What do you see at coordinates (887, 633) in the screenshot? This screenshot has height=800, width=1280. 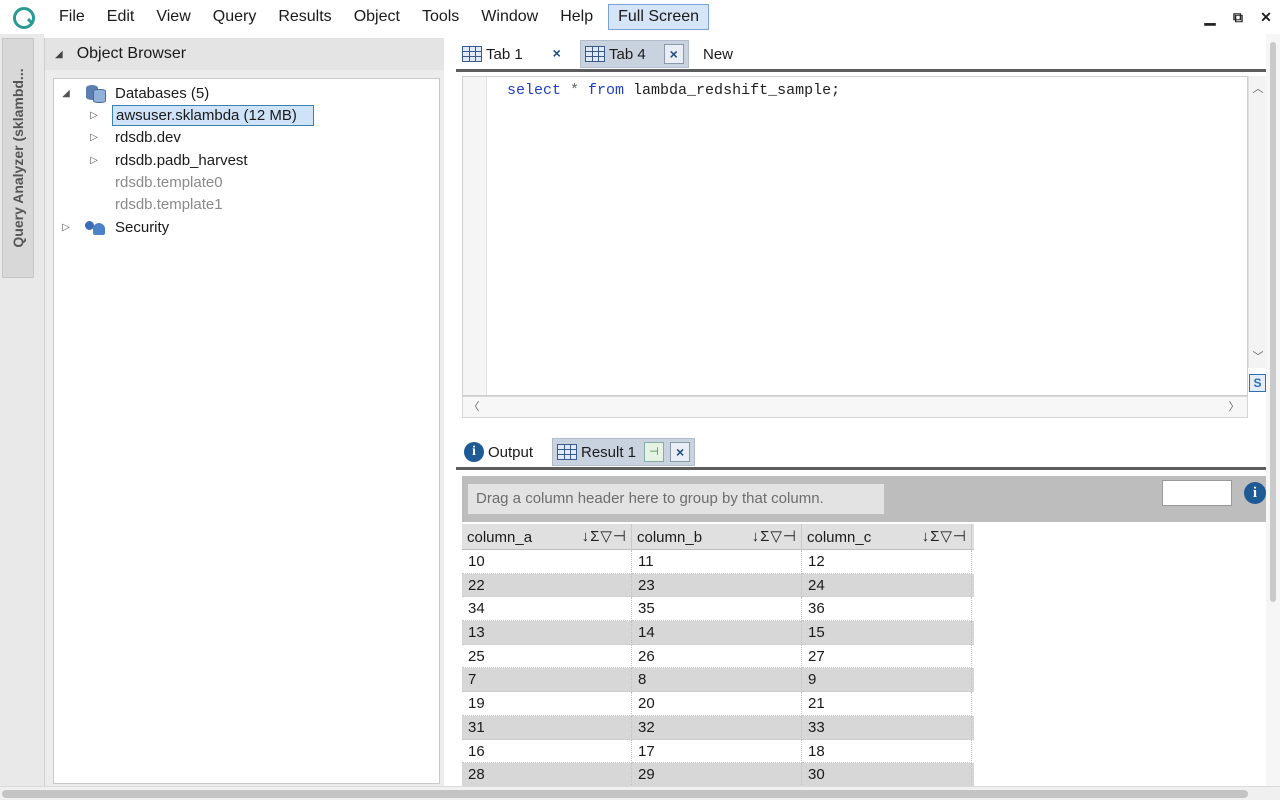 I see `table-cell: 15` at bounding box center [887, 633].